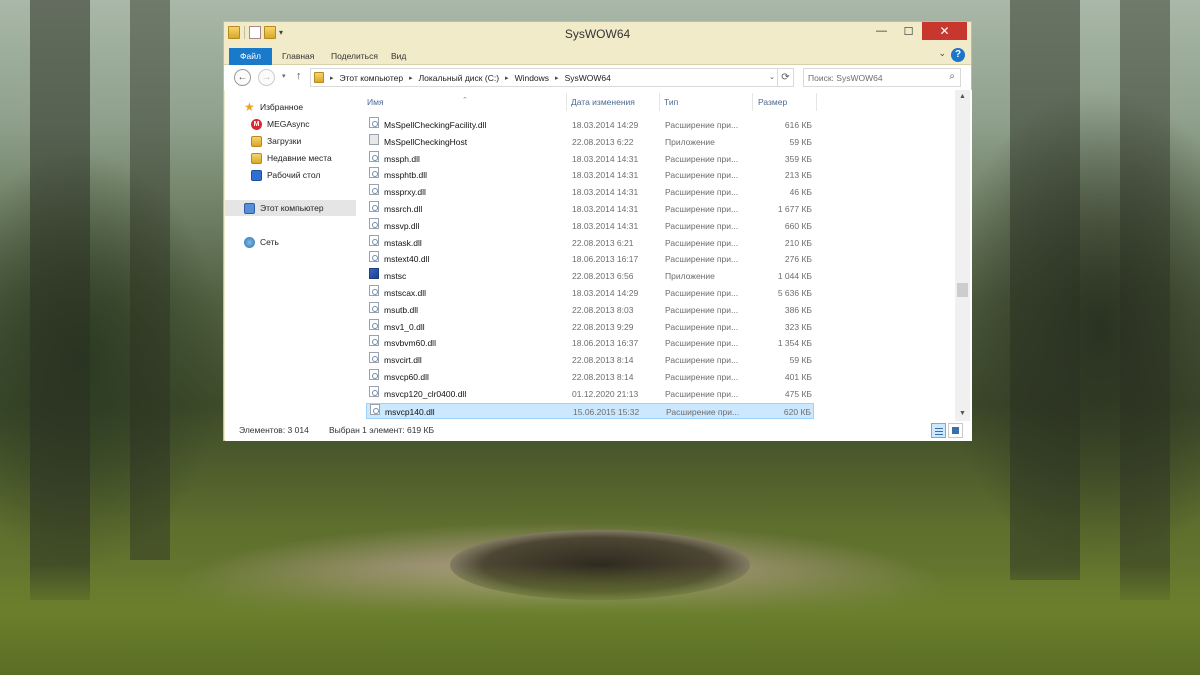  I want to click on file-size: 386 КБ, so click(798, 309).